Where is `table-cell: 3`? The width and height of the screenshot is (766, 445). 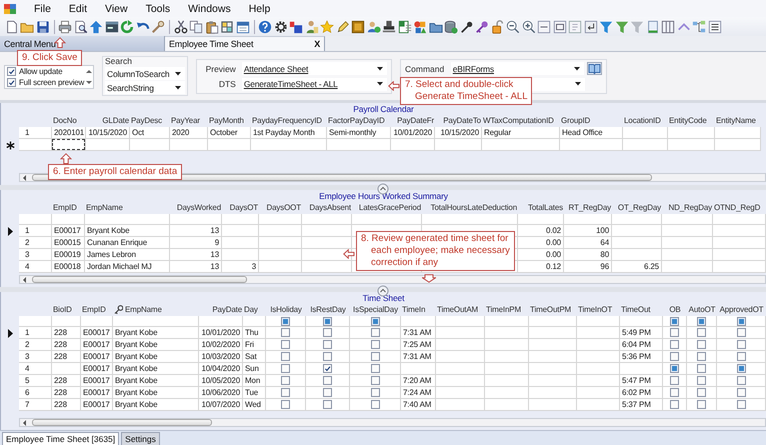
table-cell: 3 is located at coordinates (240, 267).